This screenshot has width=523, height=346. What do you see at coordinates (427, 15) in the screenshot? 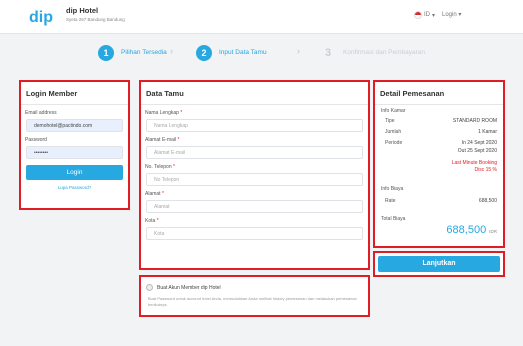
I see `language-code: ID` at bounding box center [427, 15].